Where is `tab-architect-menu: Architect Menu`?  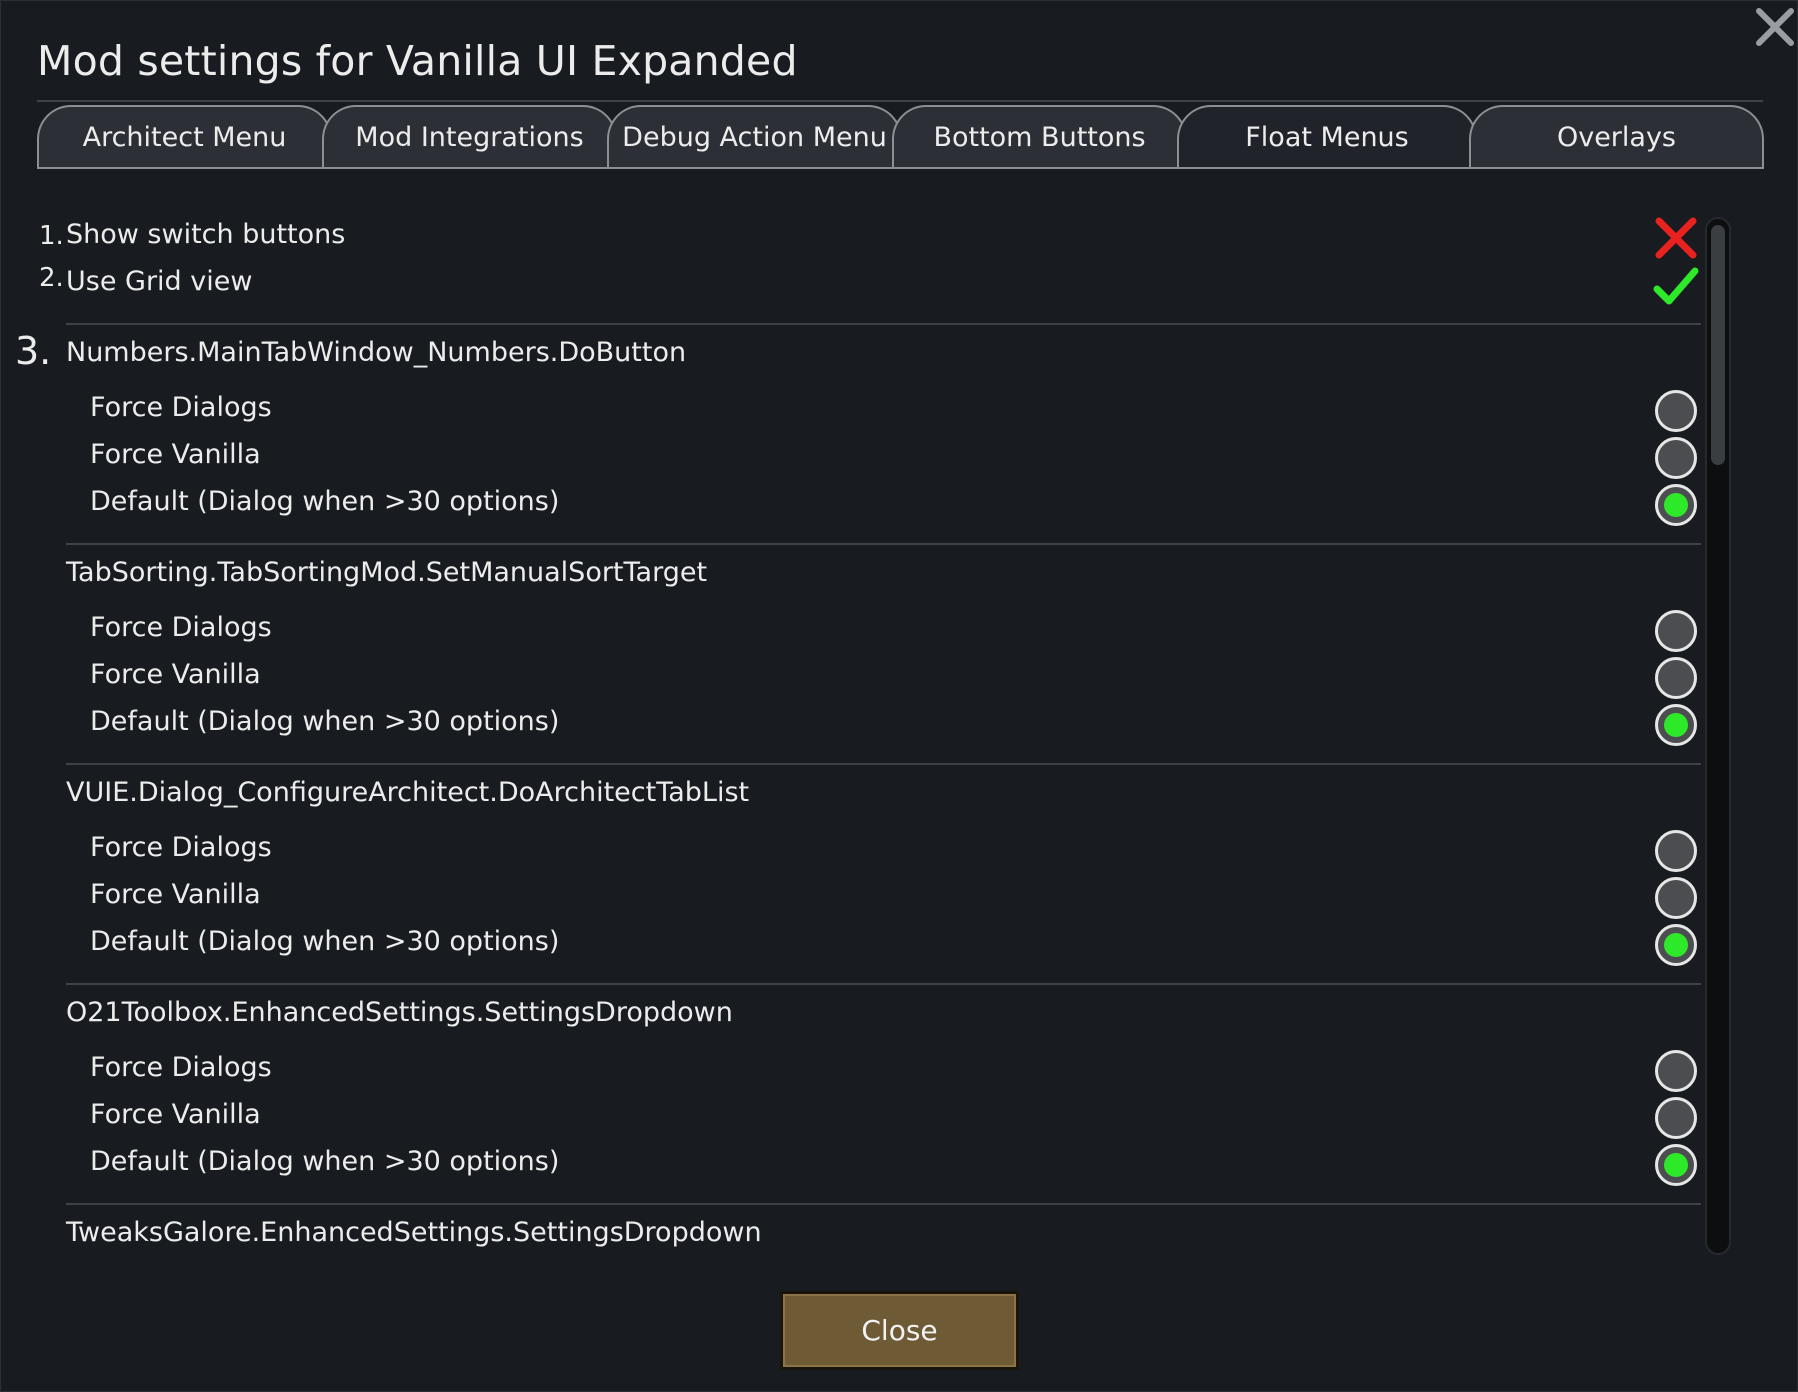
tab-architect-menu: Architect Menu is located at coordinates (184, 136).